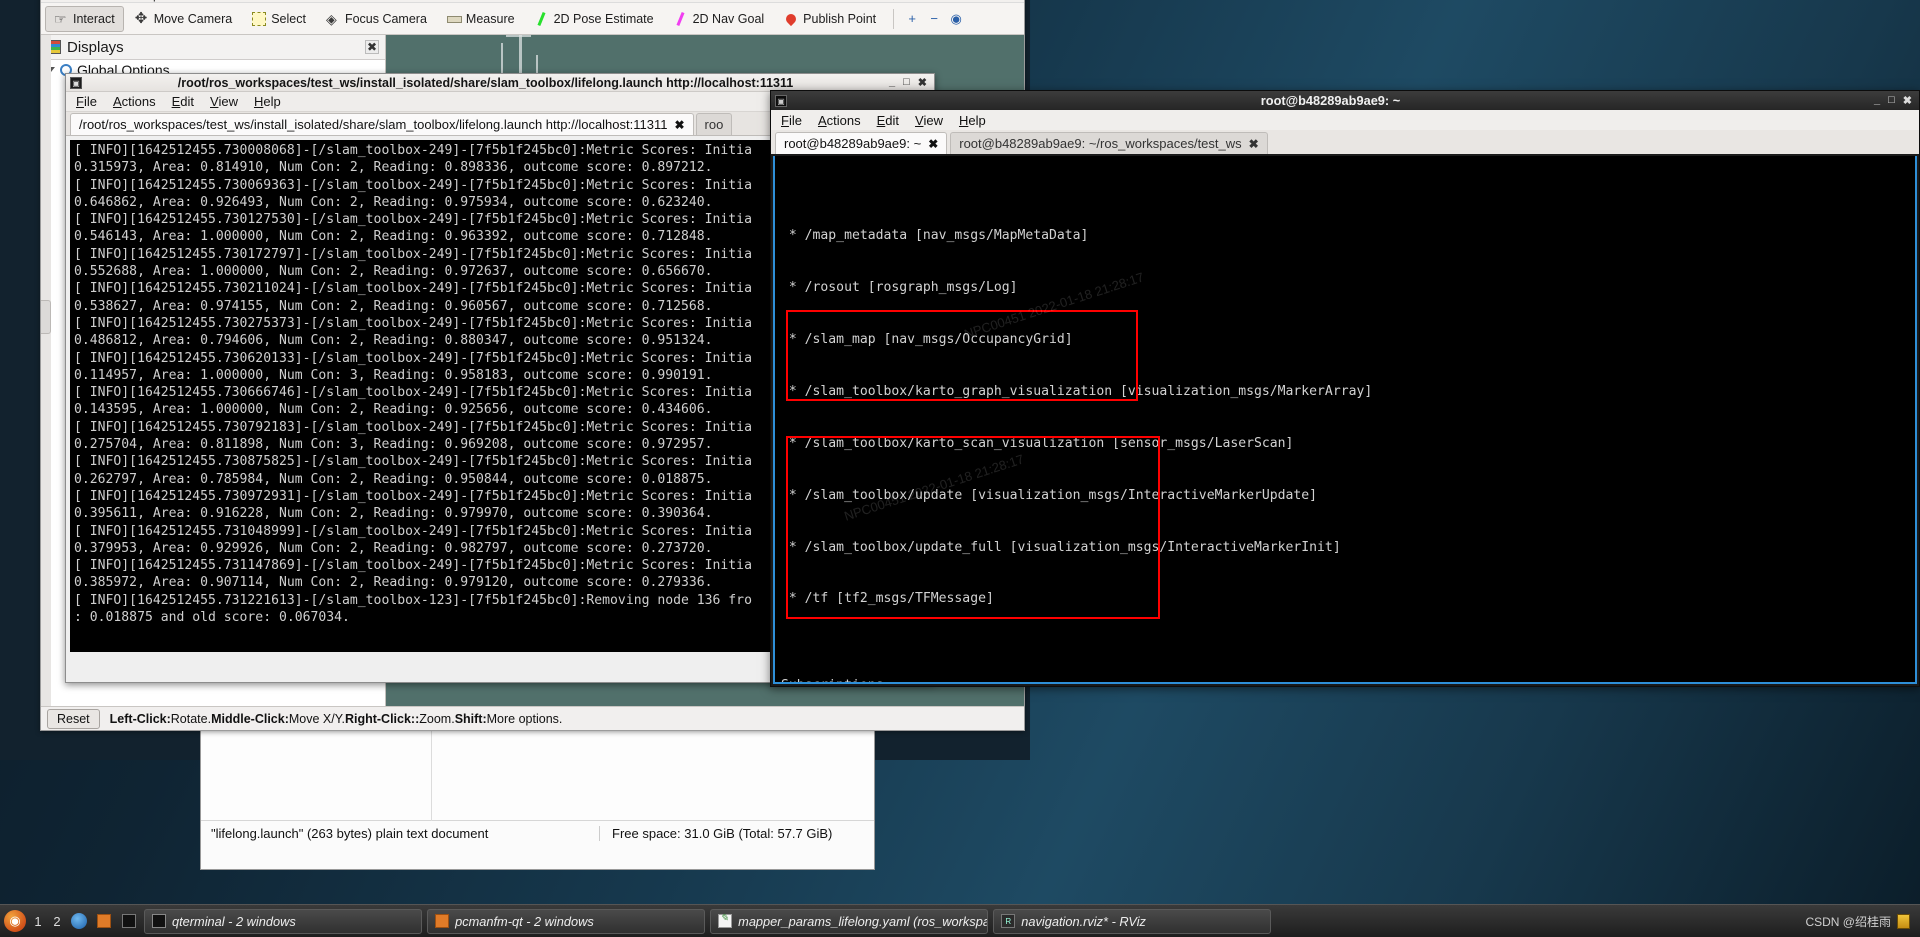  What do you see at coordinates (316, 718) in the screenshot?
I see `hint-mid-text: Move X/Y.` at bounding box center [316, 718].